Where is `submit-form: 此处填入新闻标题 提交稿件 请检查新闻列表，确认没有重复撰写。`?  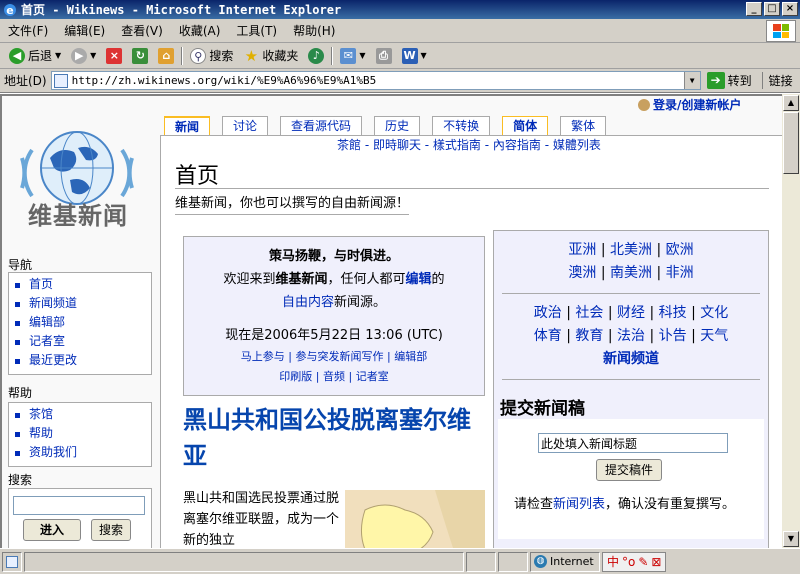
submit-form: 此处填入新闻标题 提交稿件 请检查新闻列表，确认没有重复撰写。 is located at coordinates (631, 479).